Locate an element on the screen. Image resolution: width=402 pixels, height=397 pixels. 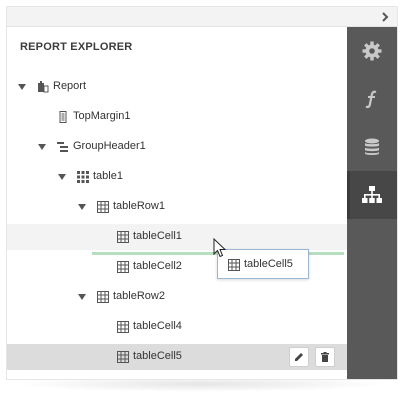
group-header-icon is located at coordinates (63, 147).